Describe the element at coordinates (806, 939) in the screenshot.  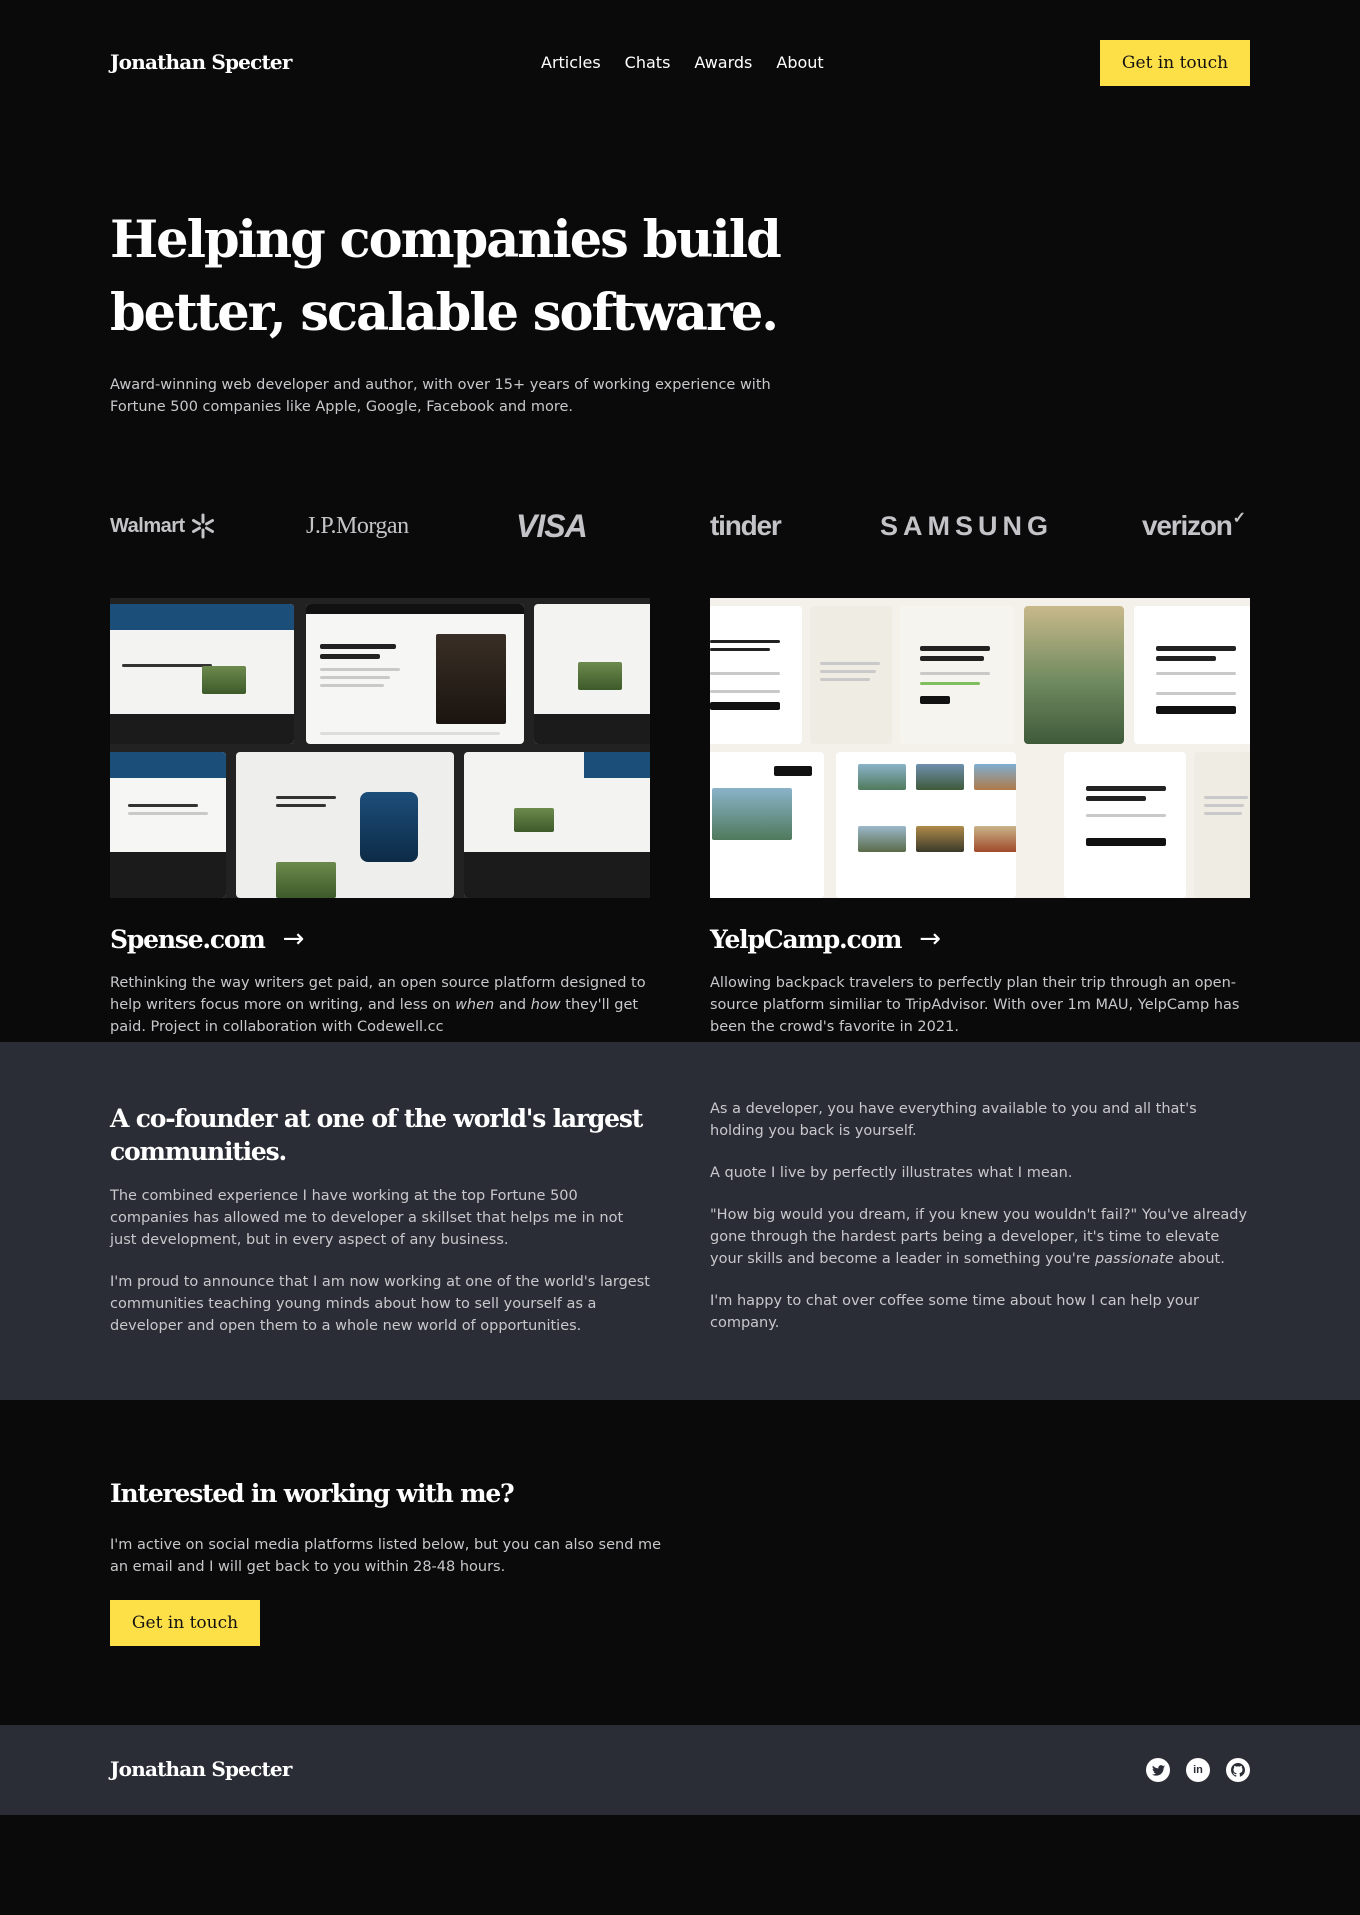
I see `yelpcamp-title: YelpCamp.com` at that location.